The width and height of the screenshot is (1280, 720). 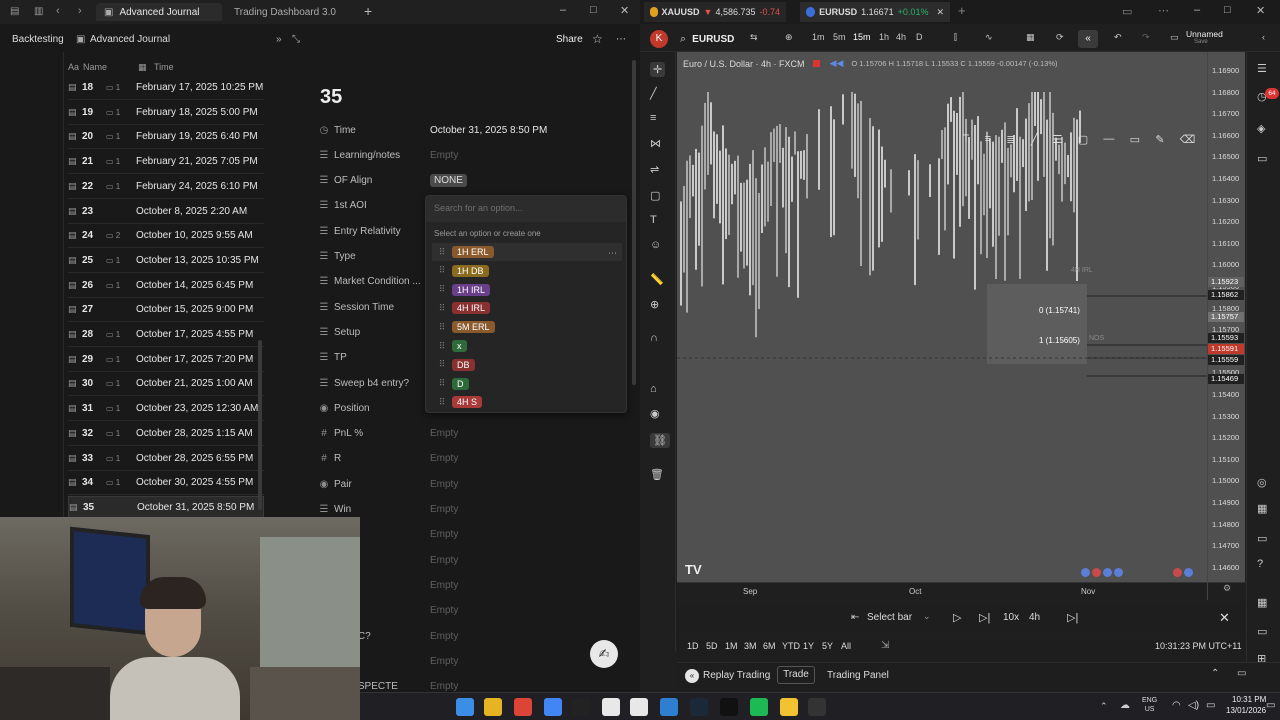 I want to click on open-full-icon: ⤡, so click(x=296, y=39).